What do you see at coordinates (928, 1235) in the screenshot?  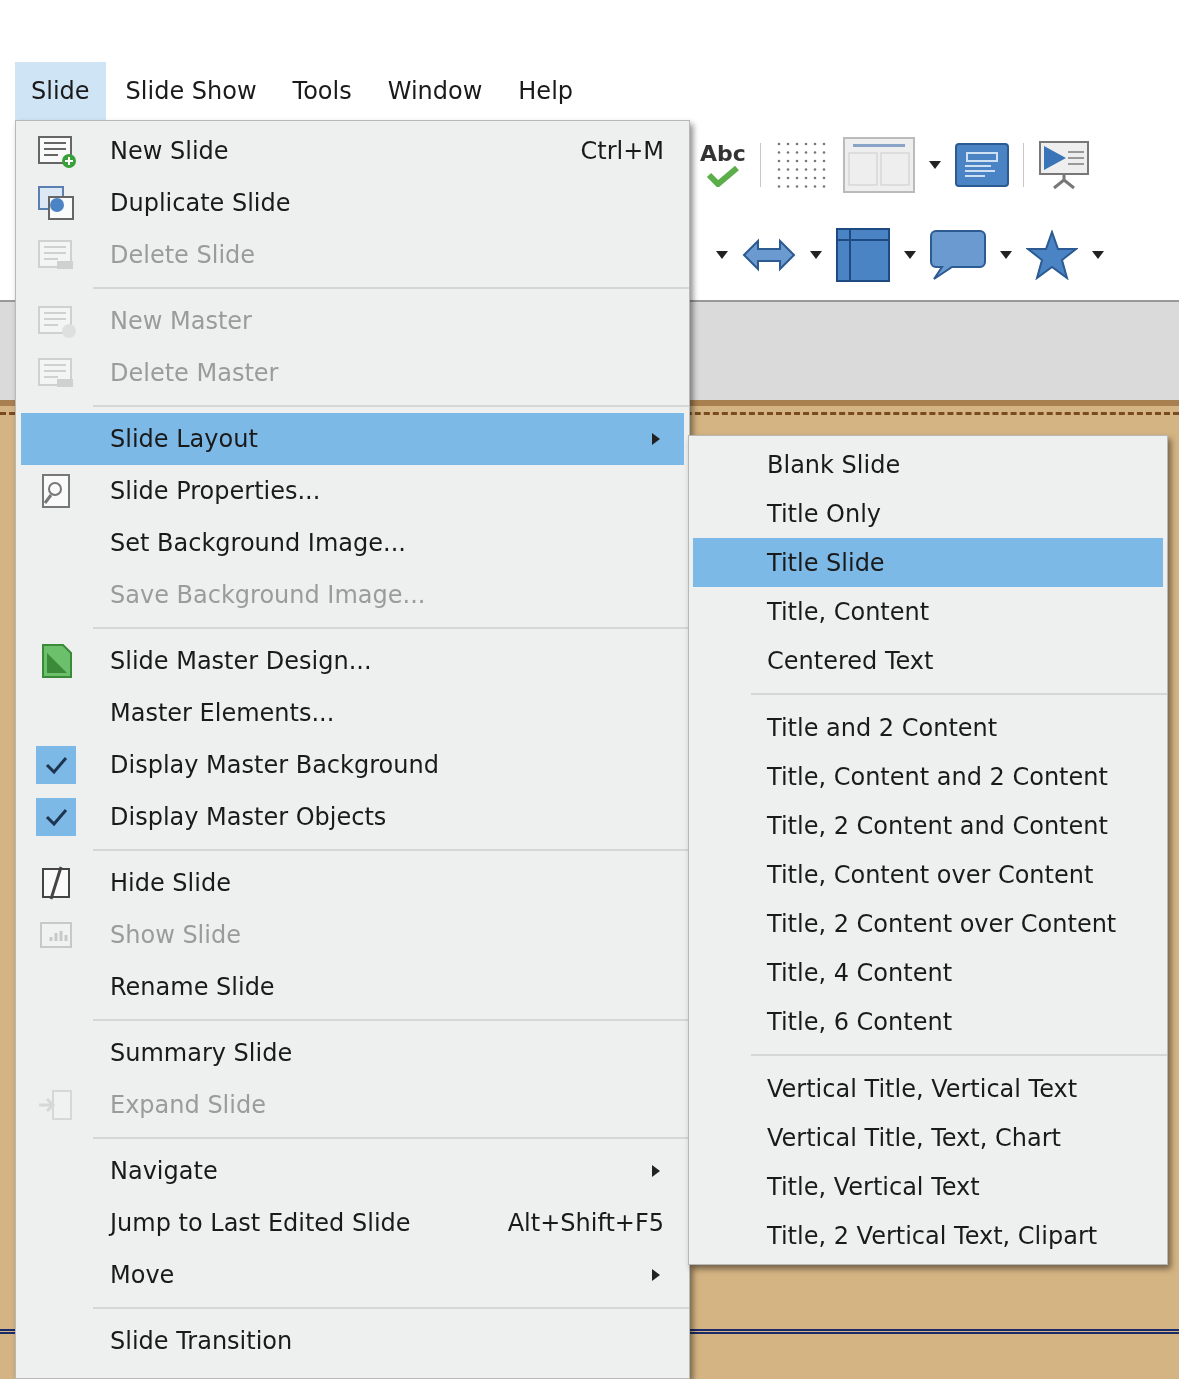 I see `menu-item: Title, 2 Vertical Text, Clipart` at bounding box center [928, 1235].